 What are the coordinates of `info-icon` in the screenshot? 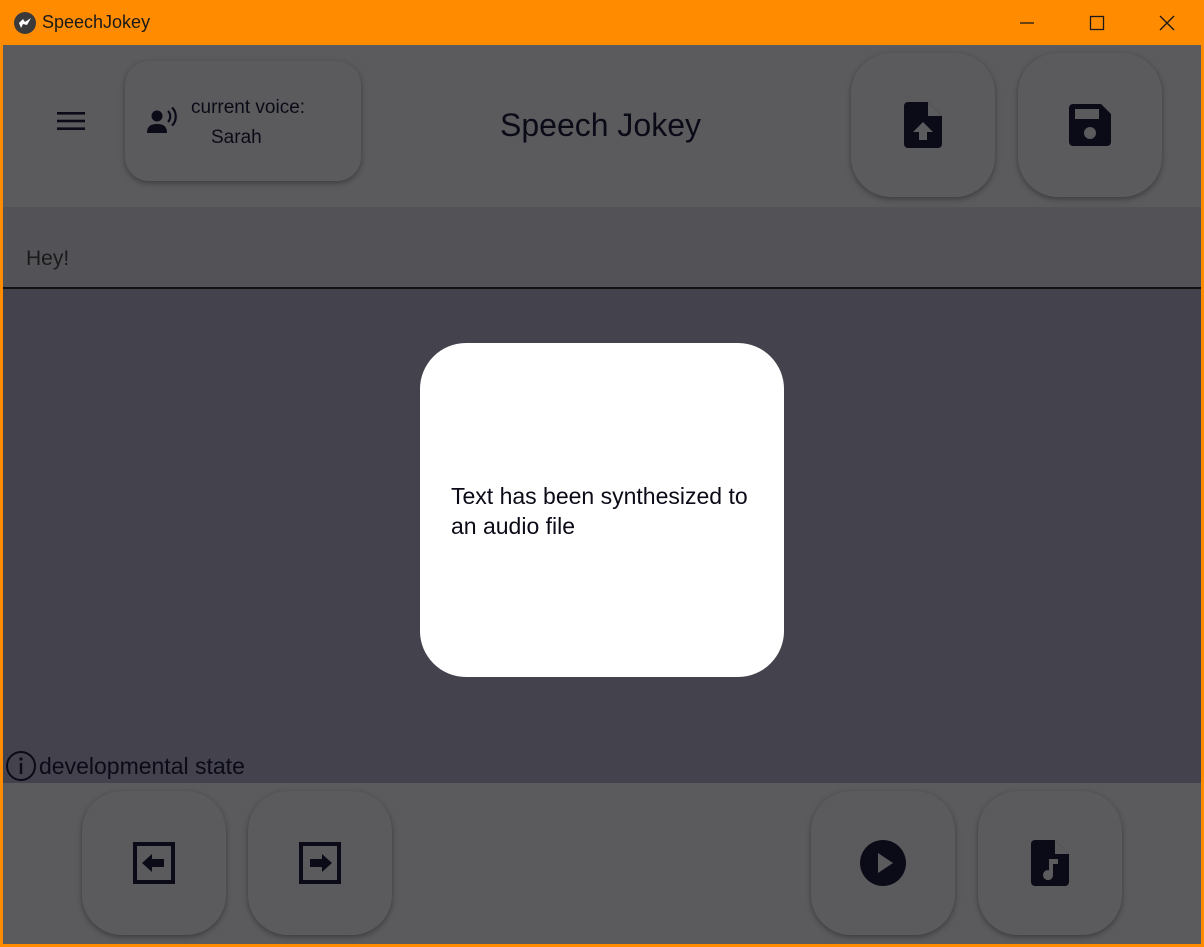 It's located at (21, 766).